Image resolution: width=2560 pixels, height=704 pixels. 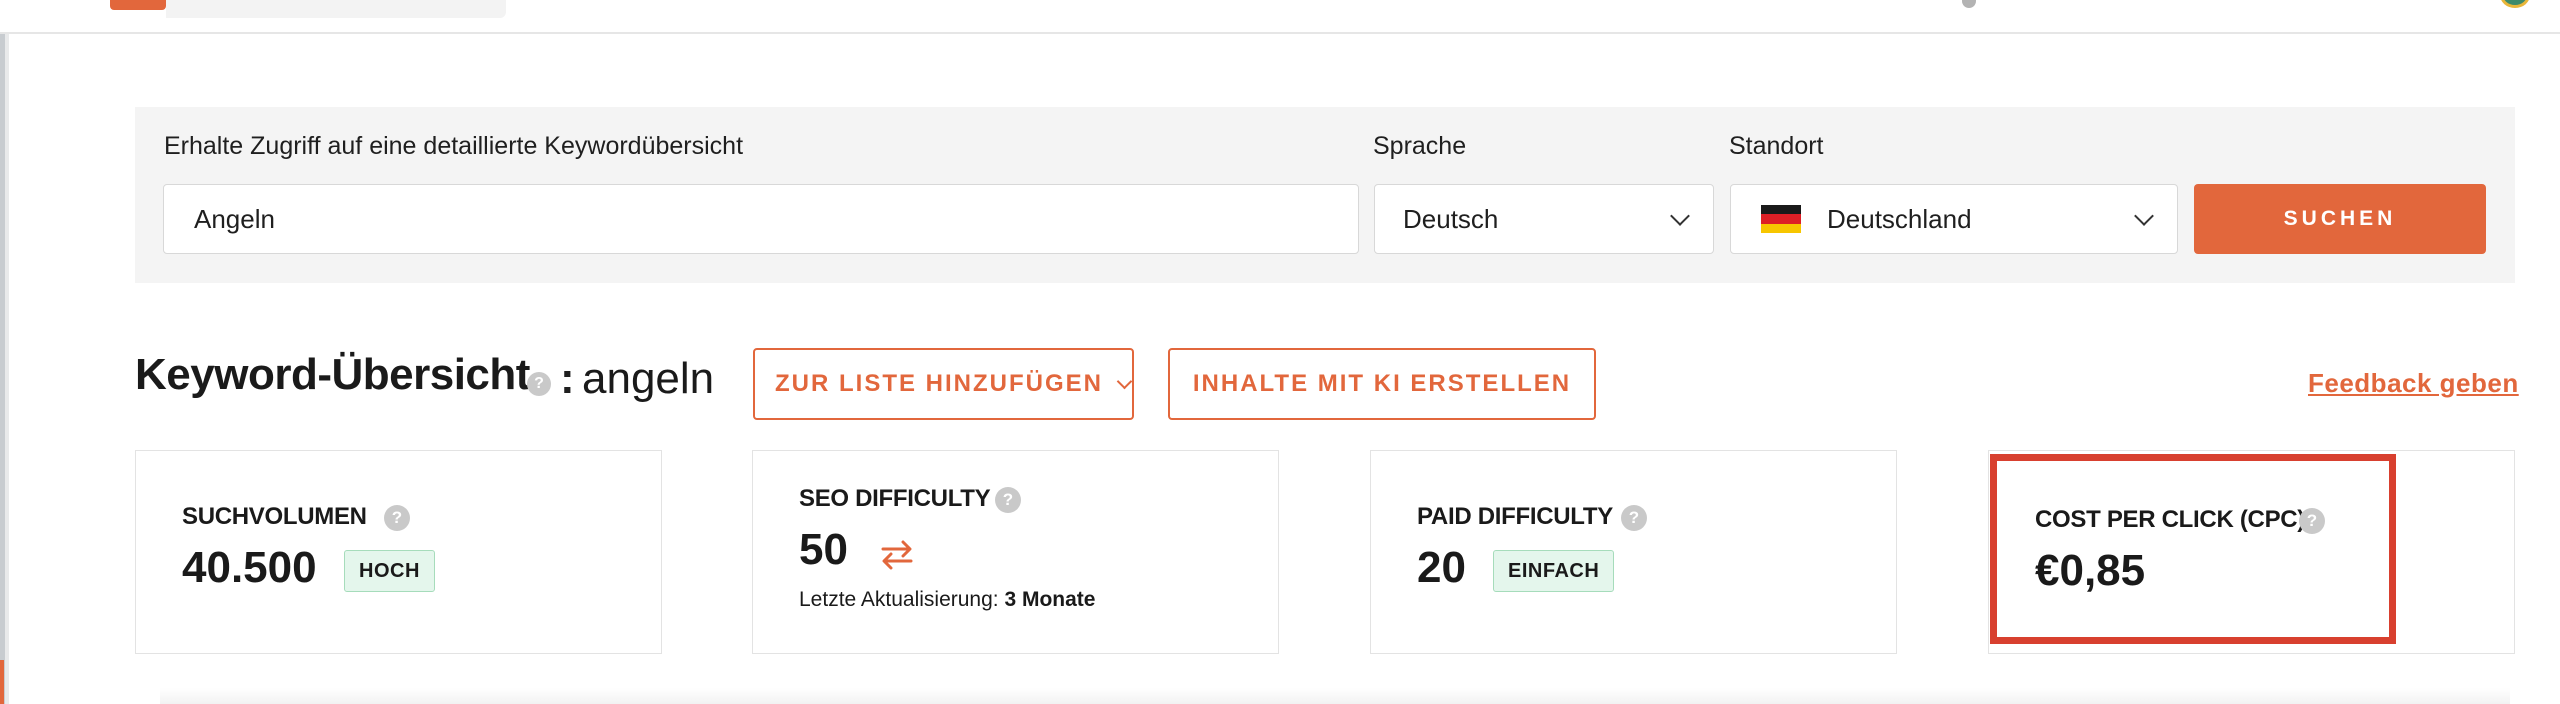 I want to click on language-field-label: Sprache, so click(x=1420, y=146).